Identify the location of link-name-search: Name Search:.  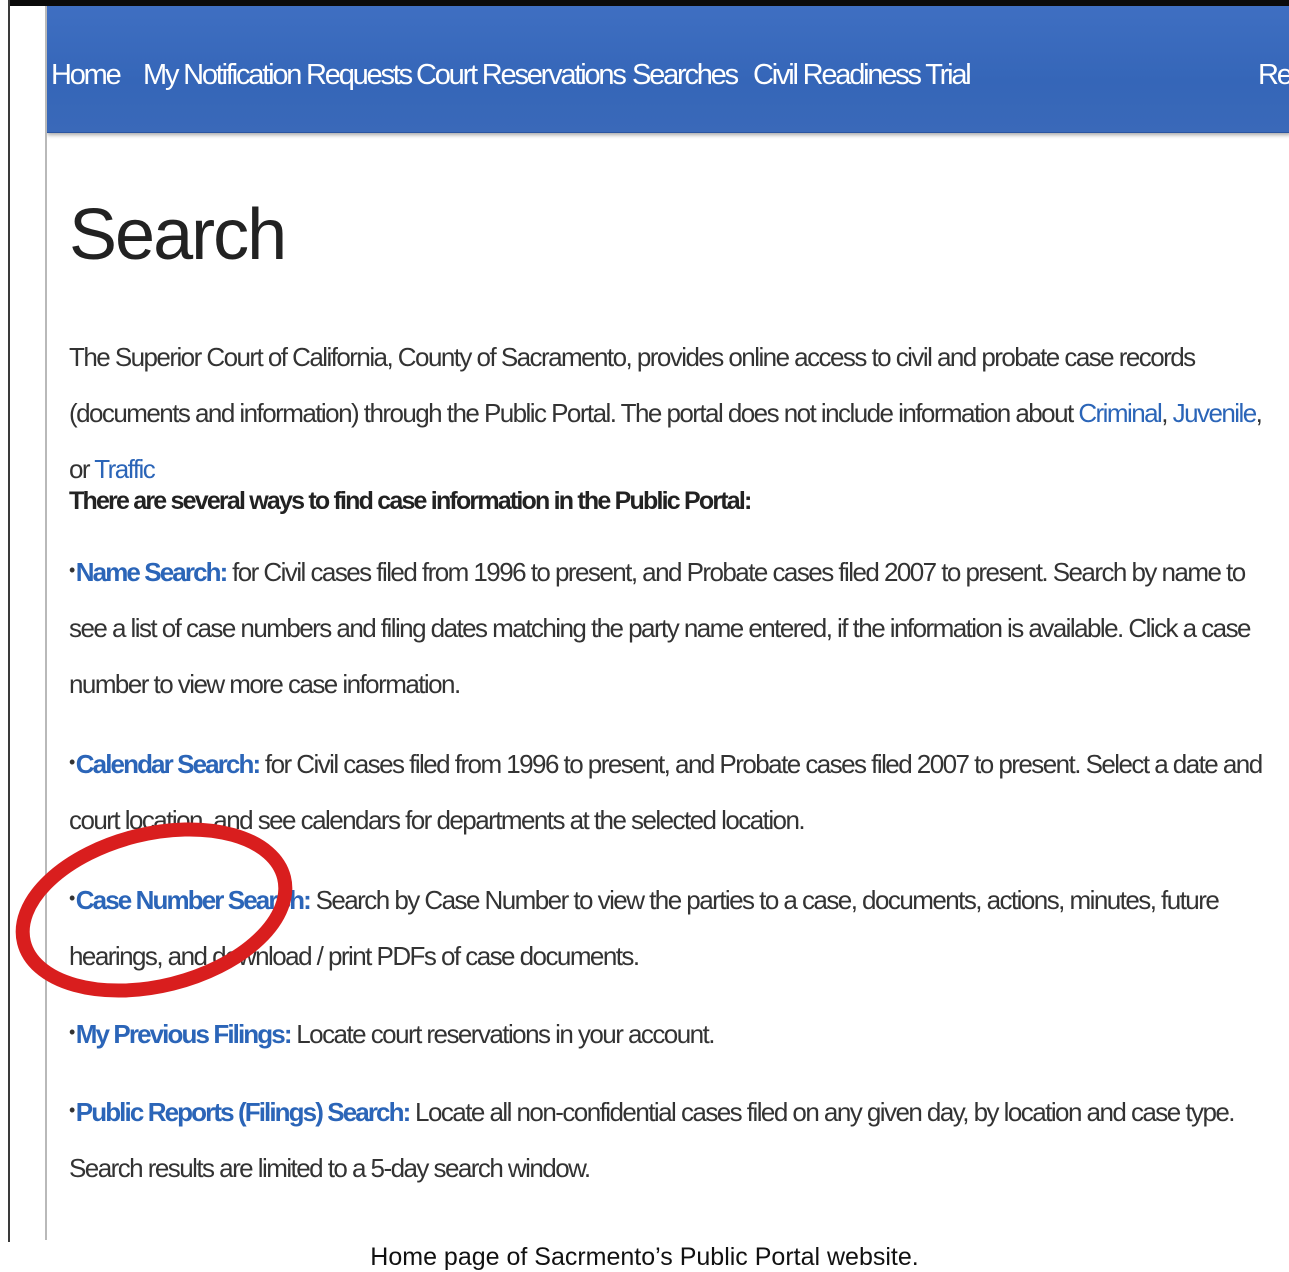
(152, 572).